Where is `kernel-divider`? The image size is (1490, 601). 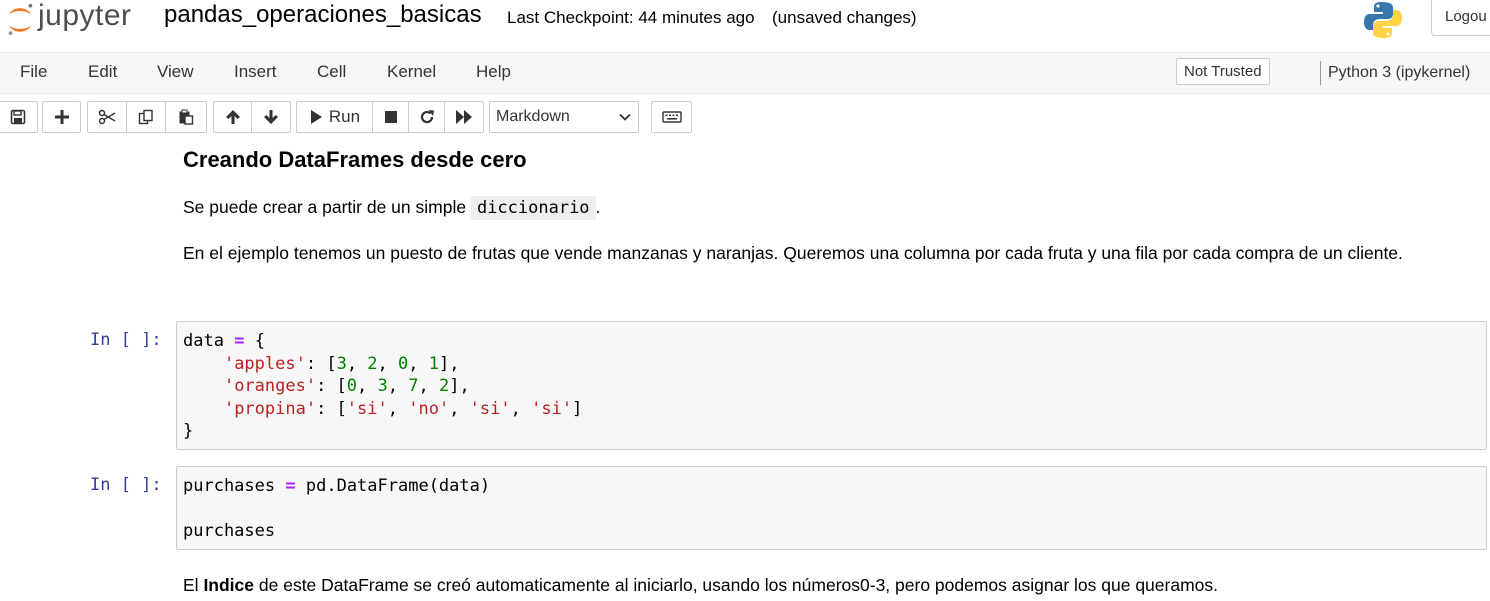
kernel-divider is located at coordinates (1320, 73).